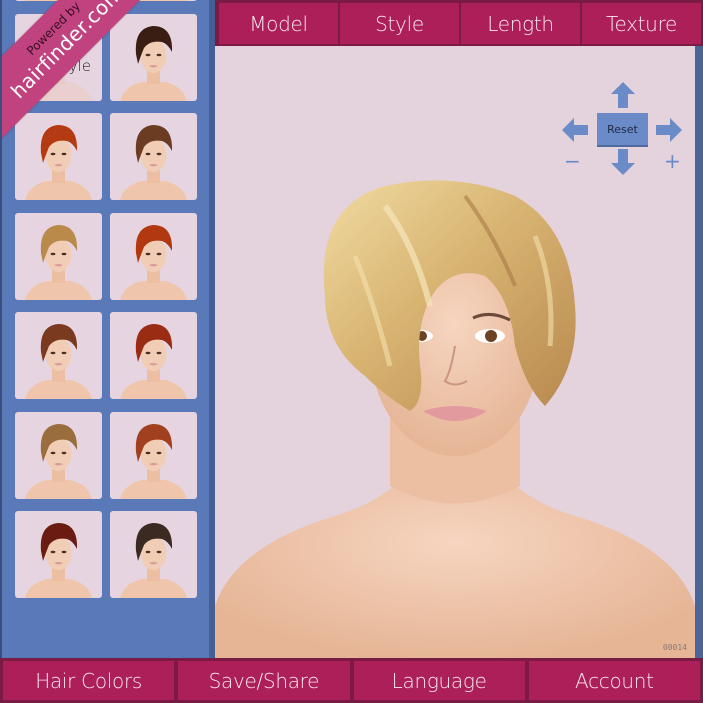 This screenshot has height=703, width=703. I want to click on hairstyle-thumbnail-dark-red-long, so click(58, 554).